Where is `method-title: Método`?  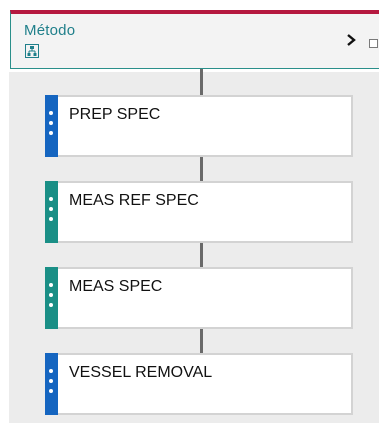 method-title: Método is located at coordinates (50, 30).